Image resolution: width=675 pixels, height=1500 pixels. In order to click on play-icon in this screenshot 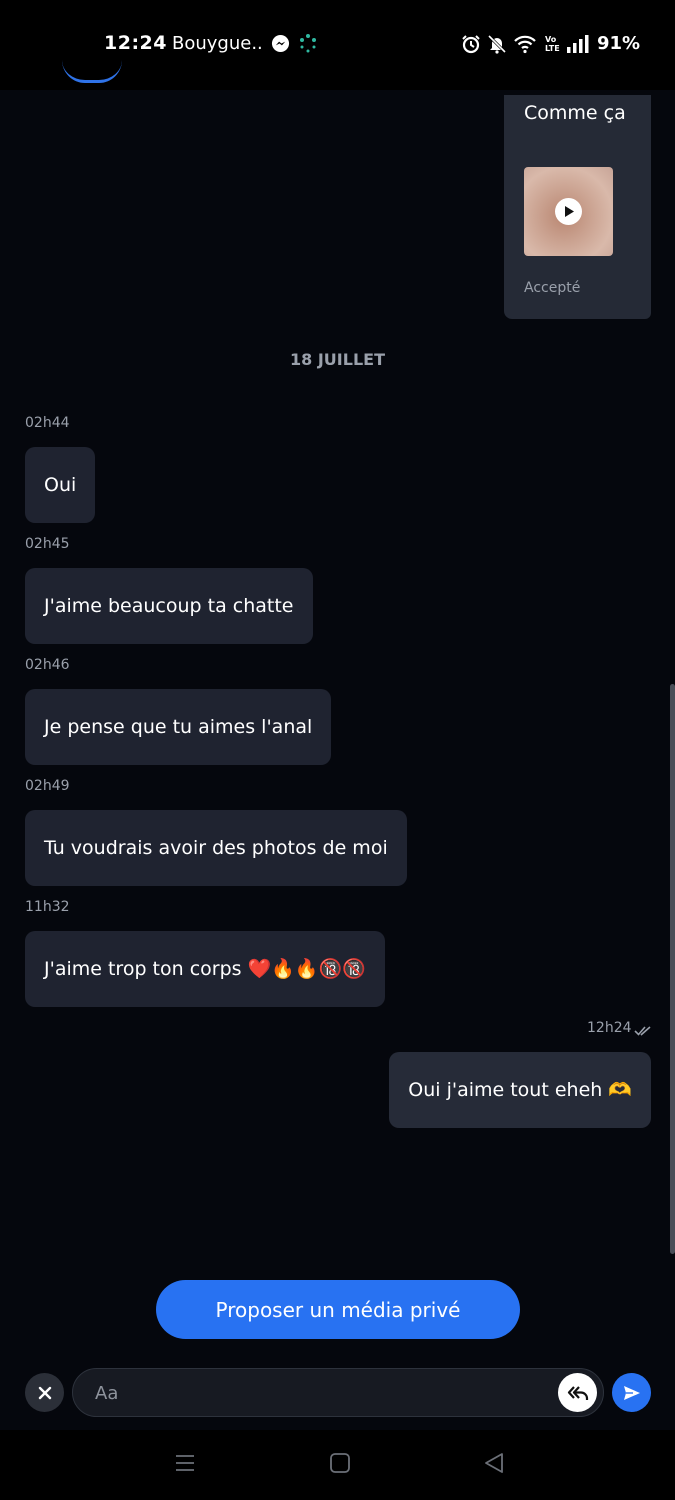, I will do `click(568, 211)`.